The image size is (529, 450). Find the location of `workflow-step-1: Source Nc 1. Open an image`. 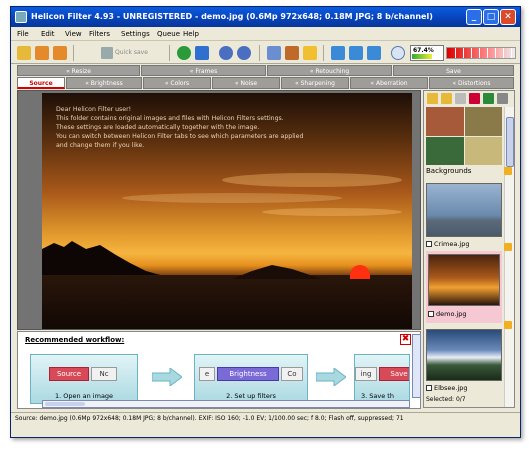

workflow-step-1: Source Nc 1. Open an image is located at coordinates (84, 379).